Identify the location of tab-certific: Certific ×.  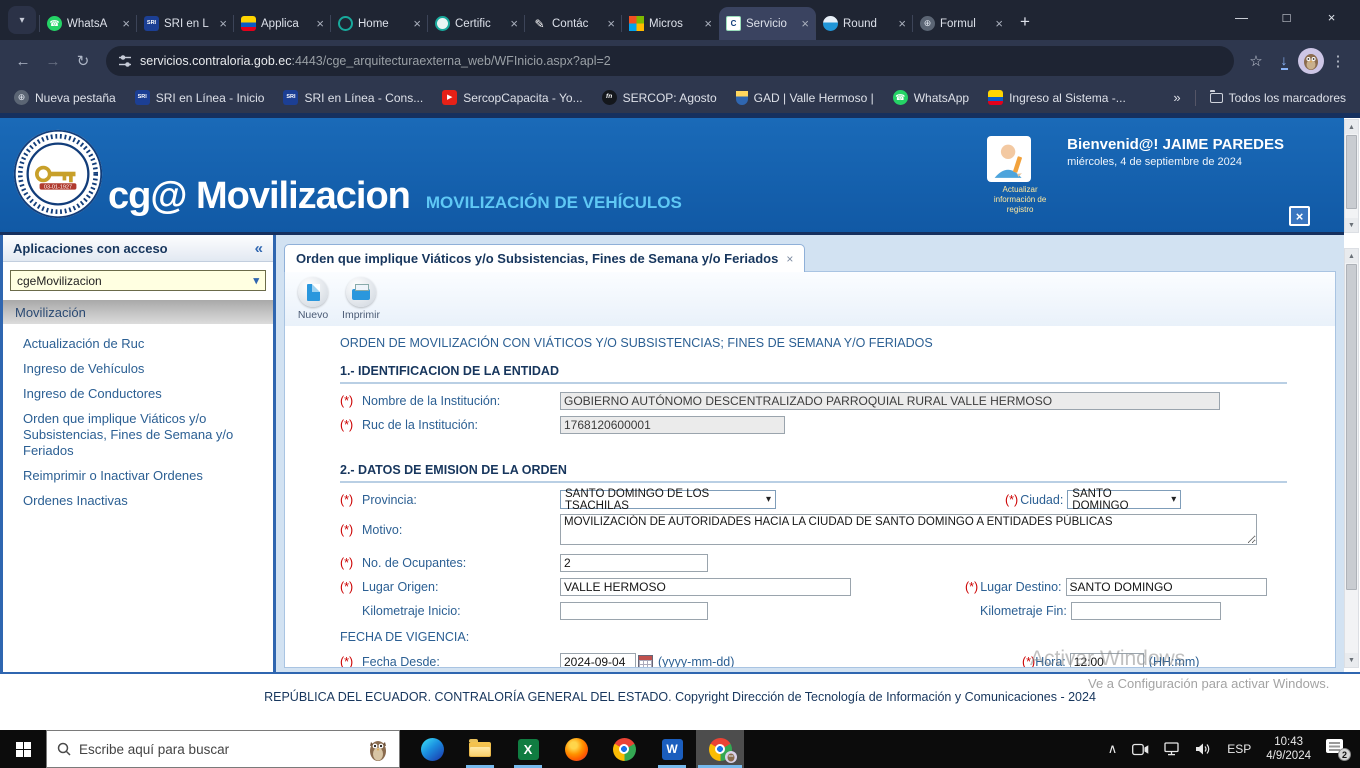
(476, 23).